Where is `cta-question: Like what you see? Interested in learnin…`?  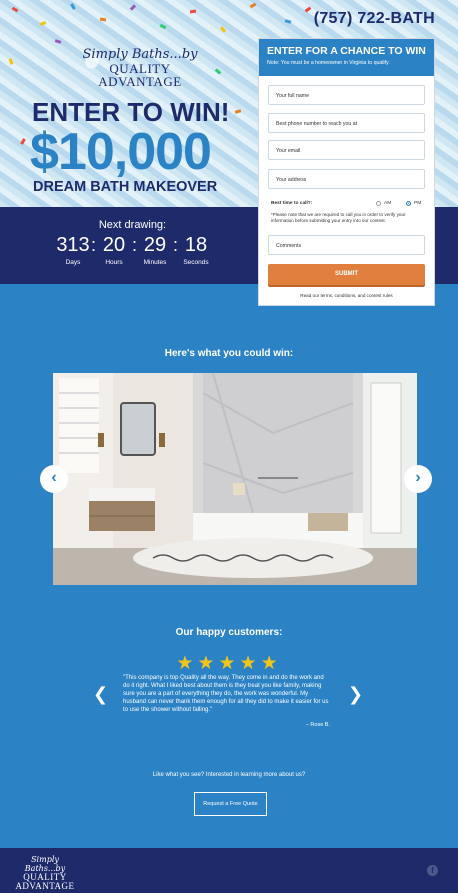 cta-question: Like what you see? Interested in learnin… is located at coordinates (229, 775).